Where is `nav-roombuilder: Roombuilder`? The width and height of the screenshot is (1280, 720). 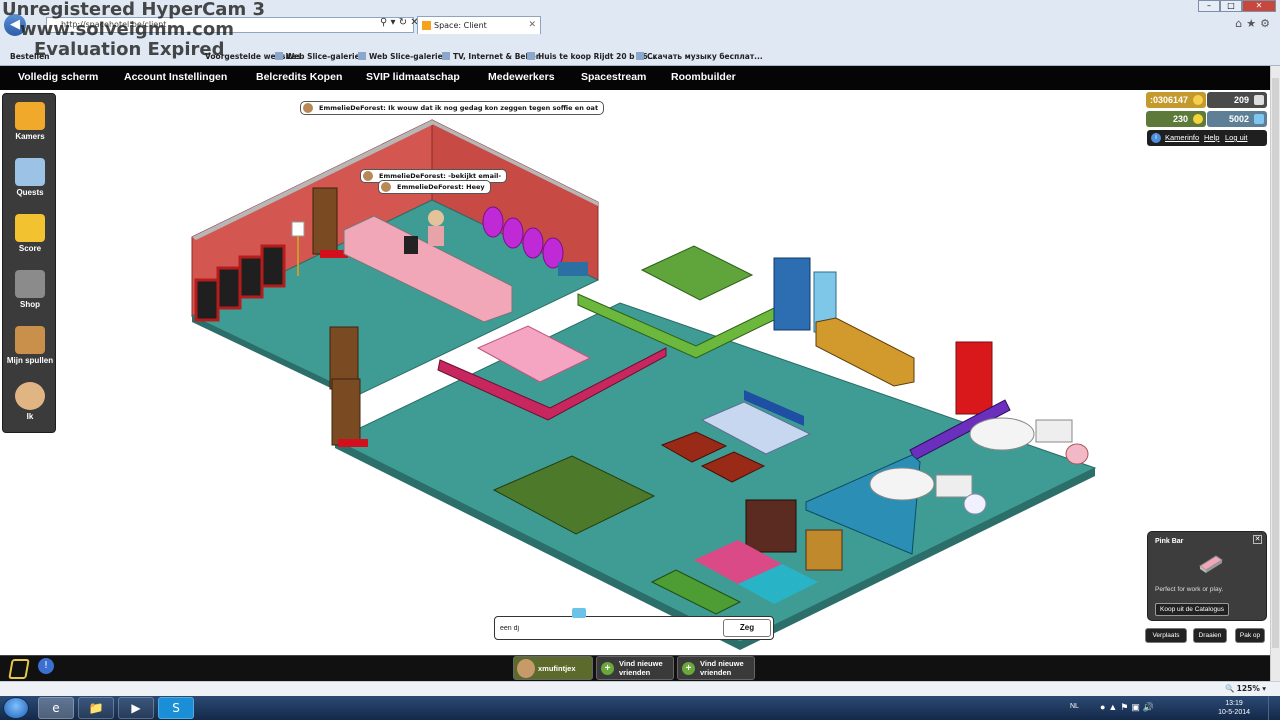 nav-roombuilder: Roombuilder is located at coordinates (703, 77).